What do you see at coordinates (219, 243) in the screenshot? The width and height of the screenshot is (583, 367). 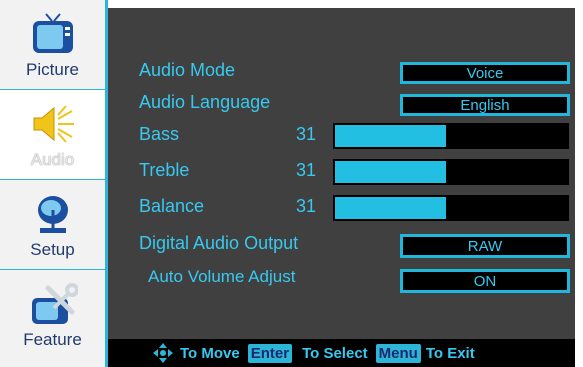 I see `digital-audio-output-label: Digital Audio Output` at bounding box center [219, 243].